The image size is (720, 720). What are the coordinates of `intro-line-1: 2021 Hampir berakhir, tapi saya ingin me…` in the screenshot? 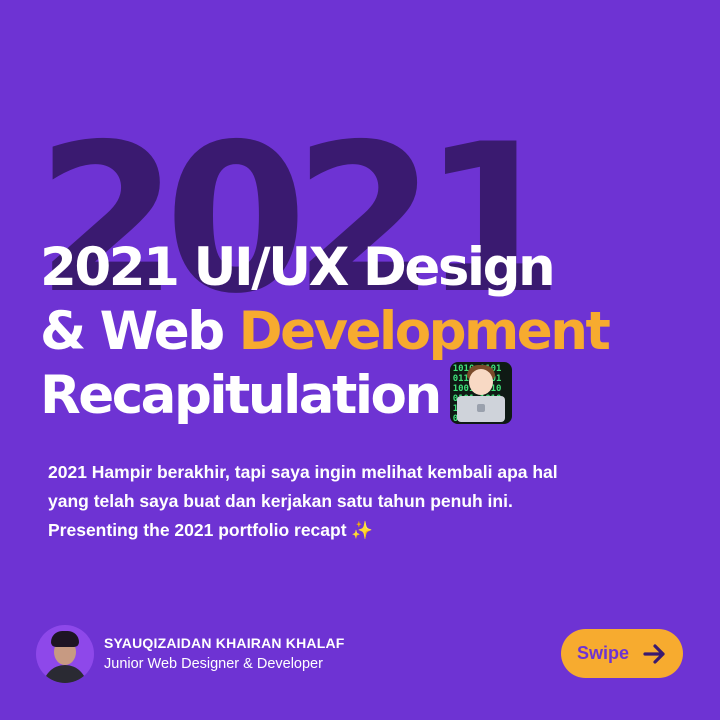 It's located at (303, 472).